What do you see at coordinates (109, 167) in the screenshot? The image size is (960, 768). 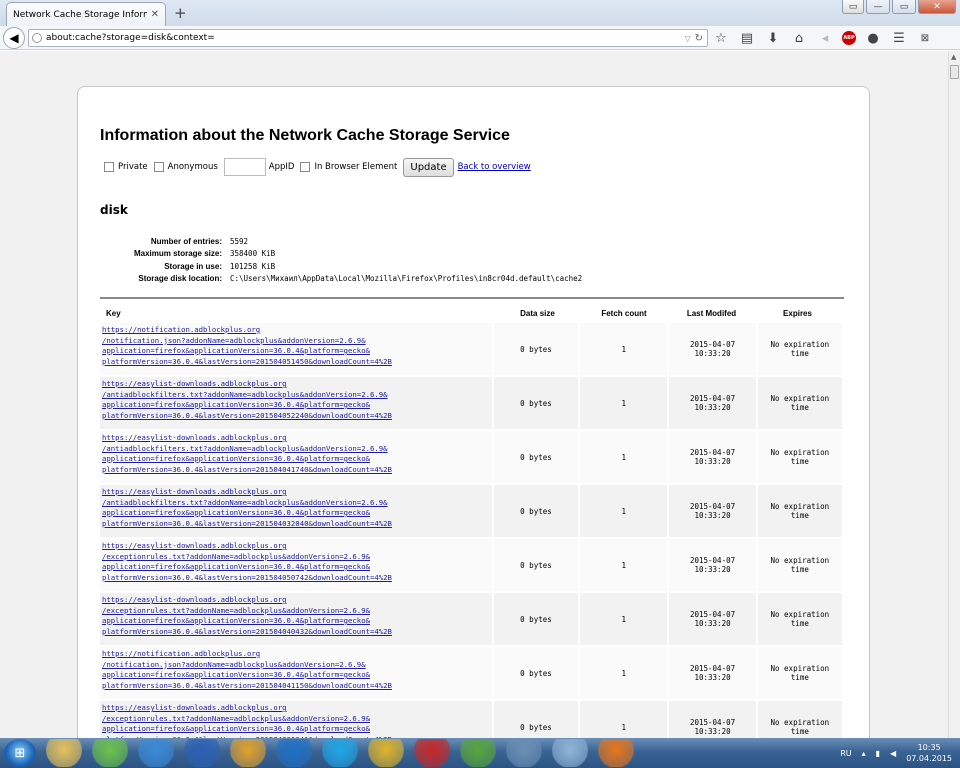 I see `private-checkbox` at bounding box center [109, 167].